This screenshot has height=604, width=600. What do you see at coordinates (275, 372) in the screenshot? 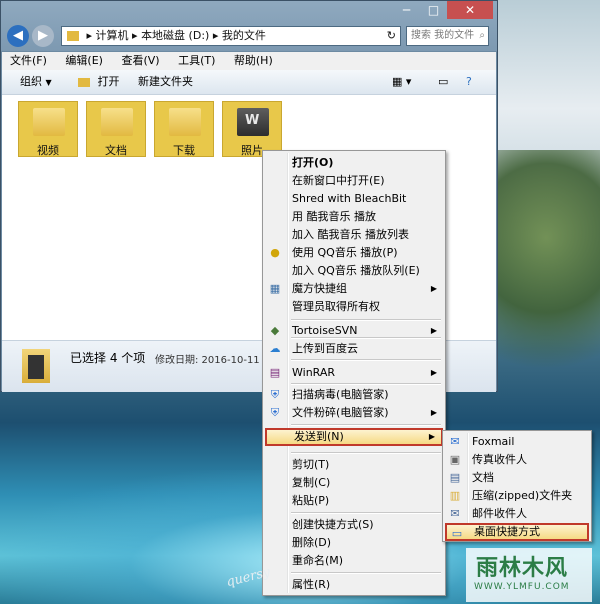
I see `winrar-icon: ▤` at bounding box center [275, 372].